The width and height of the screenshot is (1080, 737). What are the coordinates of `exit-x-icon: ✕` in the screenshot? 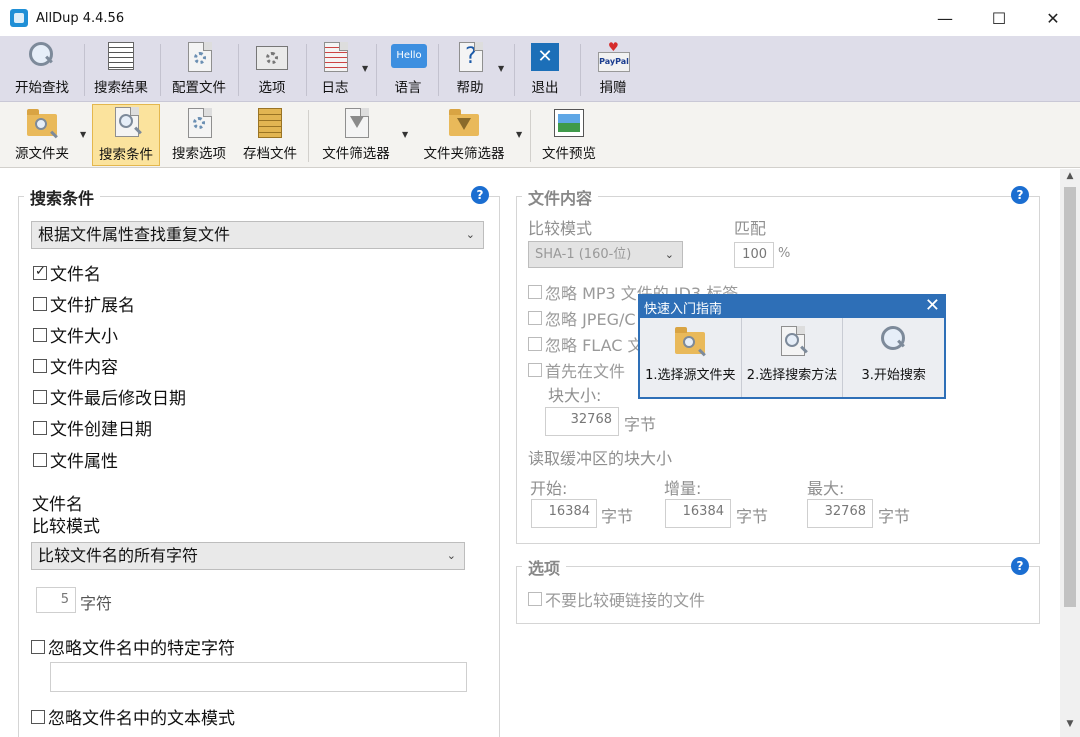 It's located at (545, 56).